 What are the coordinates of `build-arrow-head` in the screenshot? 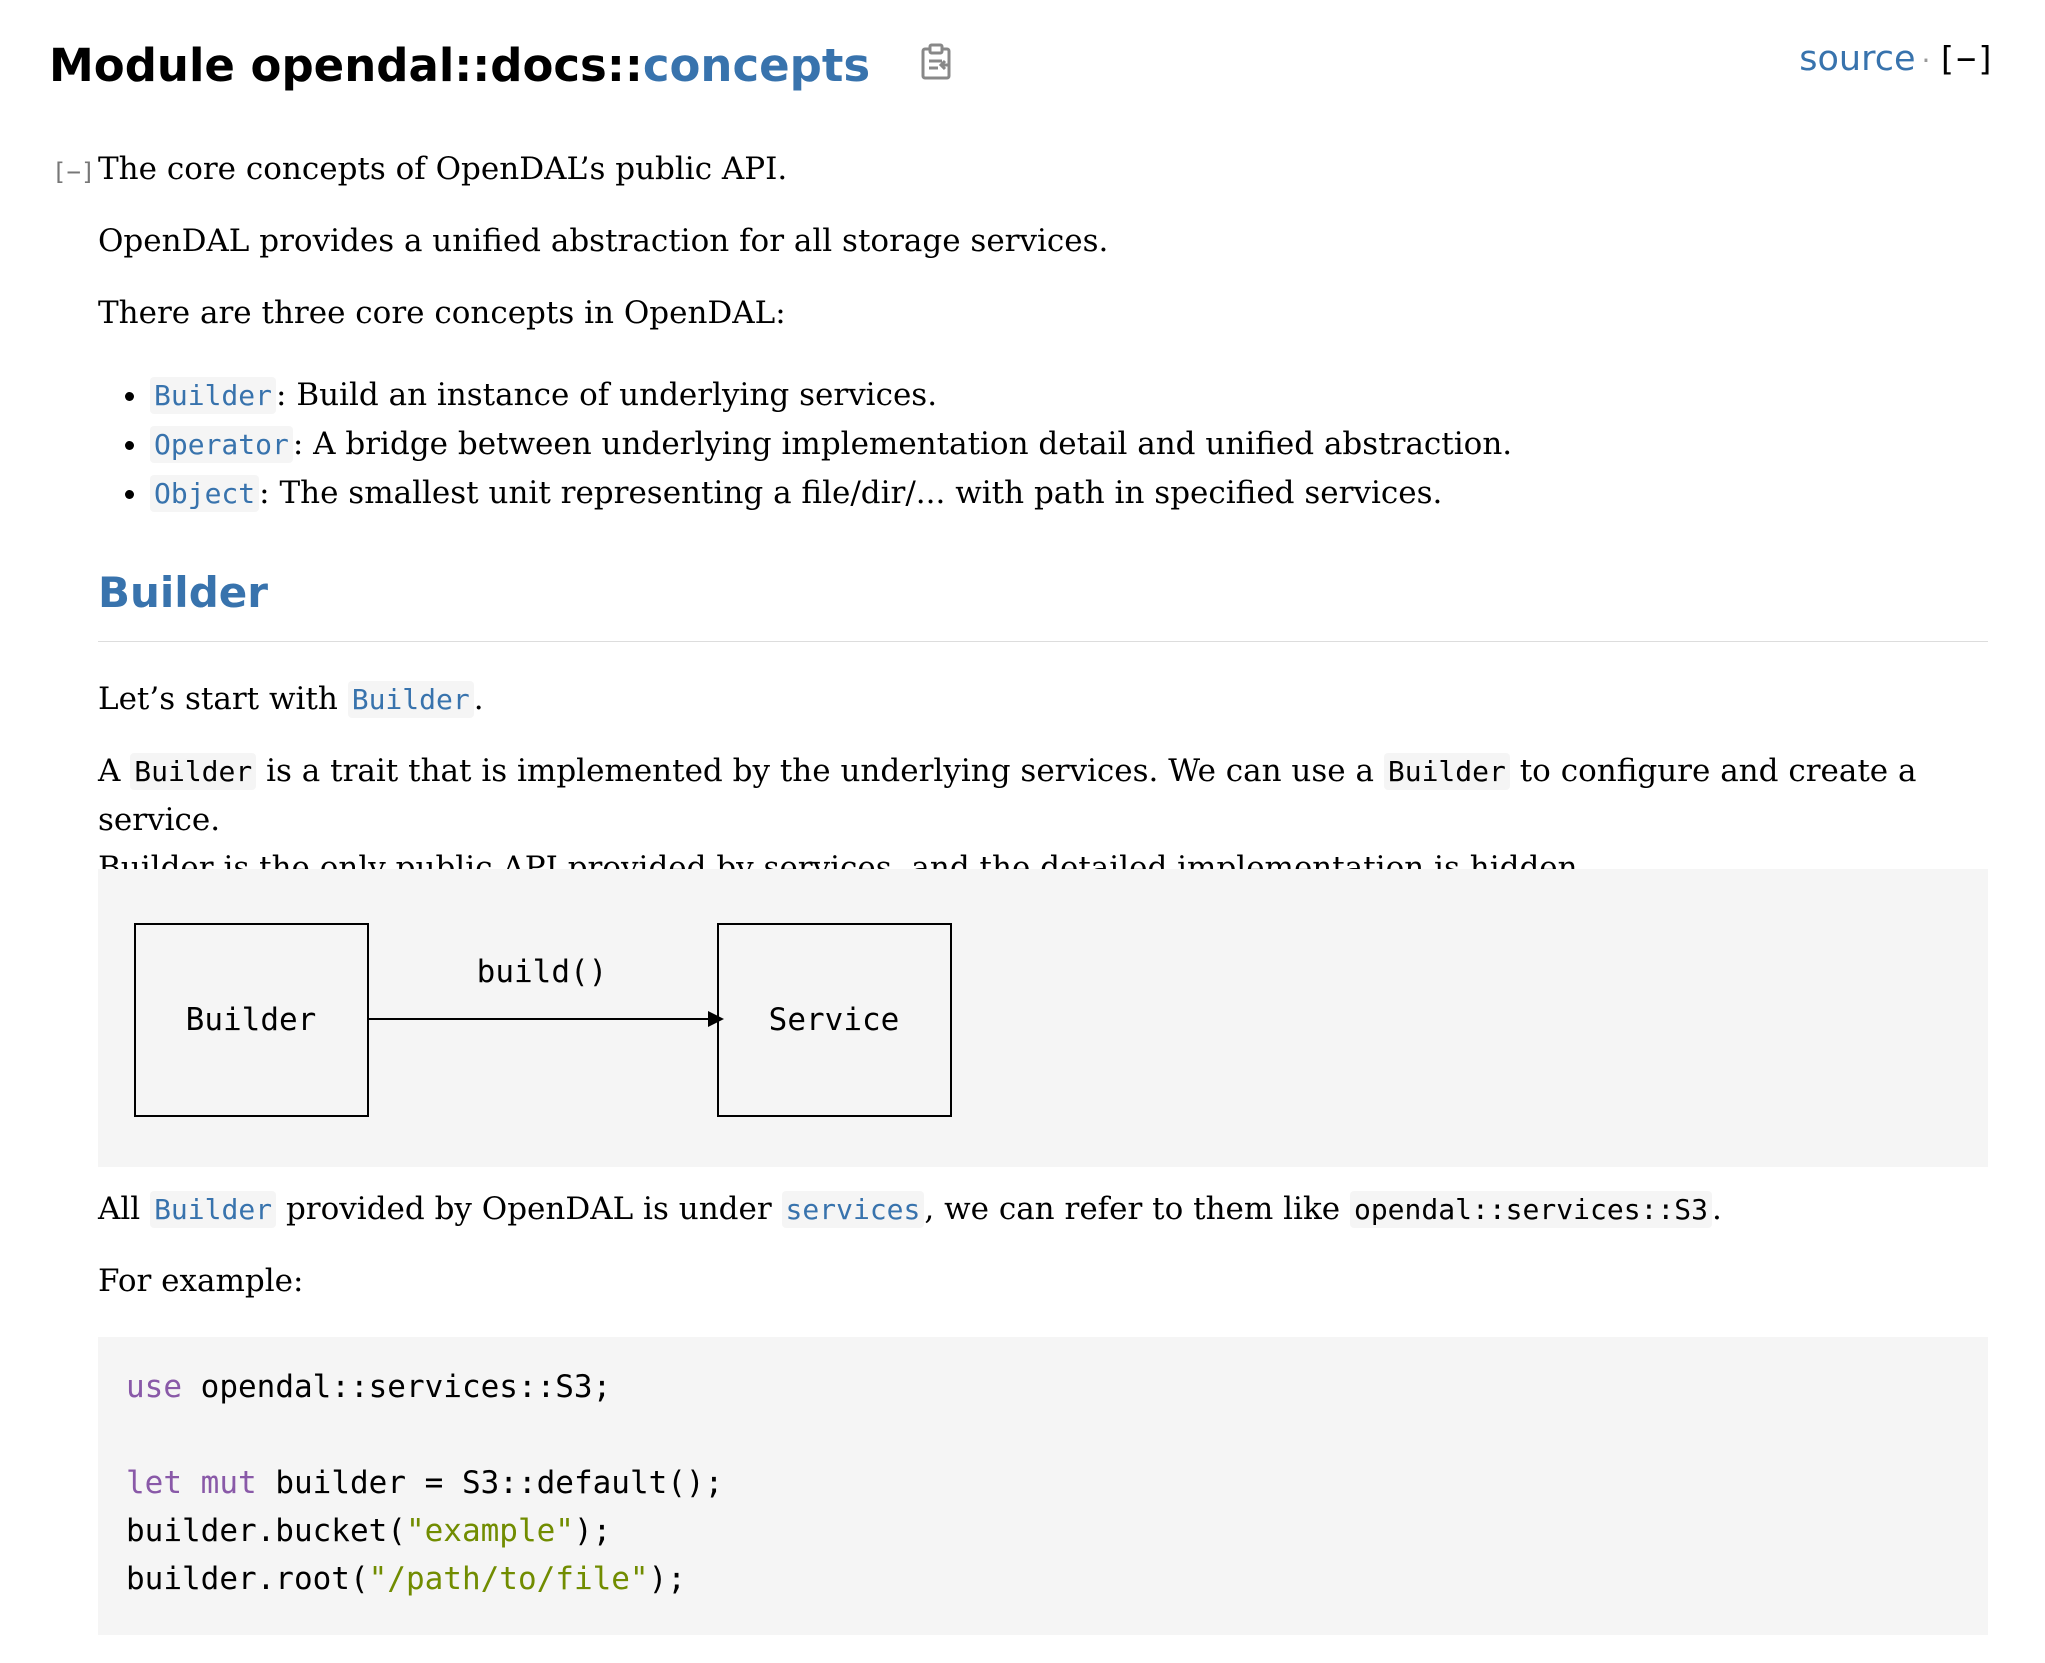 It's located at (716, 1019).